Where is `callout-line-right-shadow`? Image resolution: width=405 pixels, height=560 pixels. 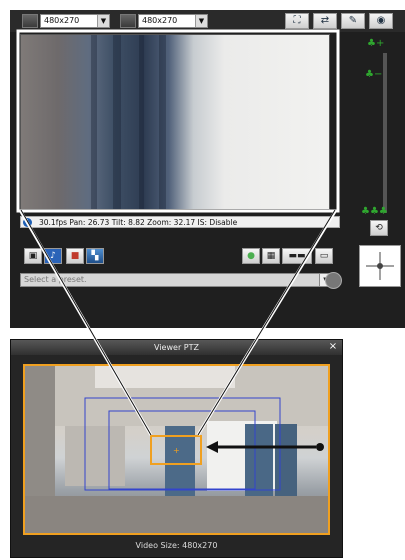 callout-line-right-shadow is located at coordinates (266, 322).